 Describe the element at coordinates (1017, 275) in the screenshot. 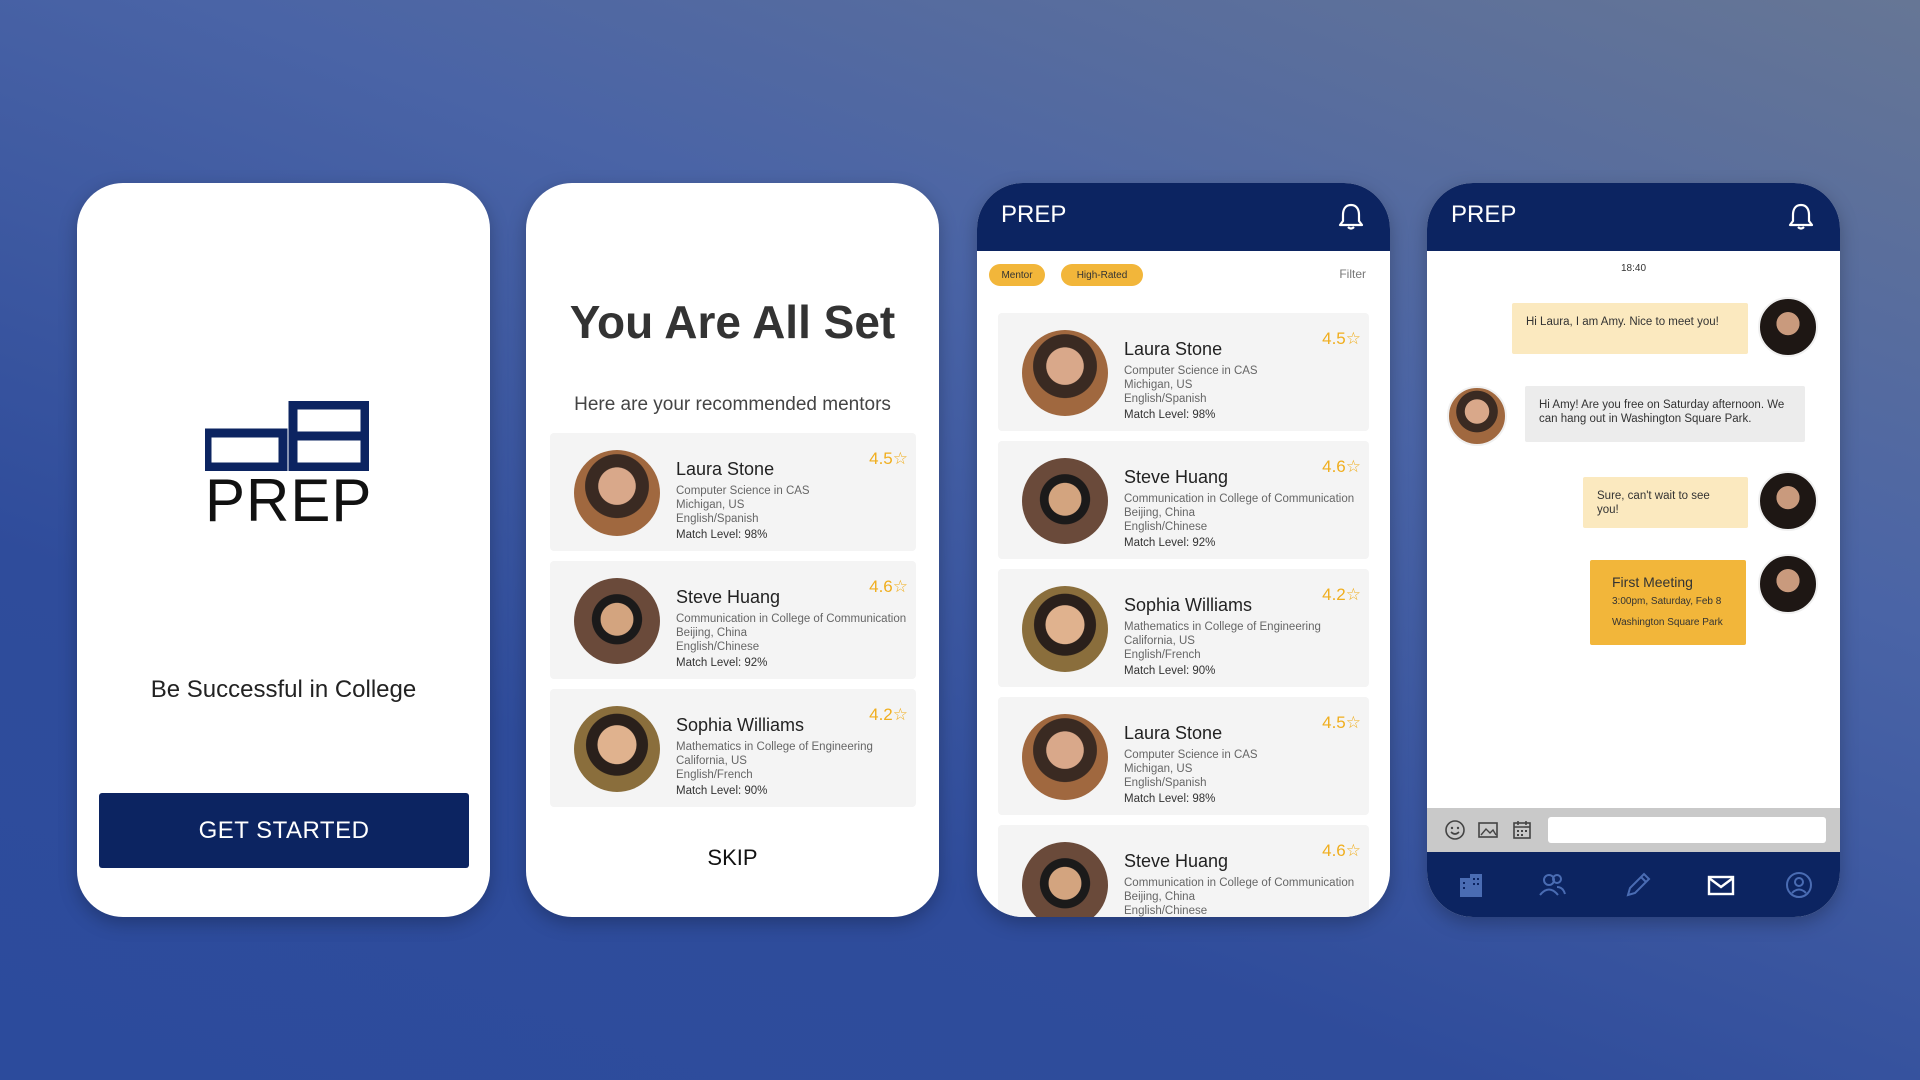

I see `chip-mentor: Mentor` at that location.